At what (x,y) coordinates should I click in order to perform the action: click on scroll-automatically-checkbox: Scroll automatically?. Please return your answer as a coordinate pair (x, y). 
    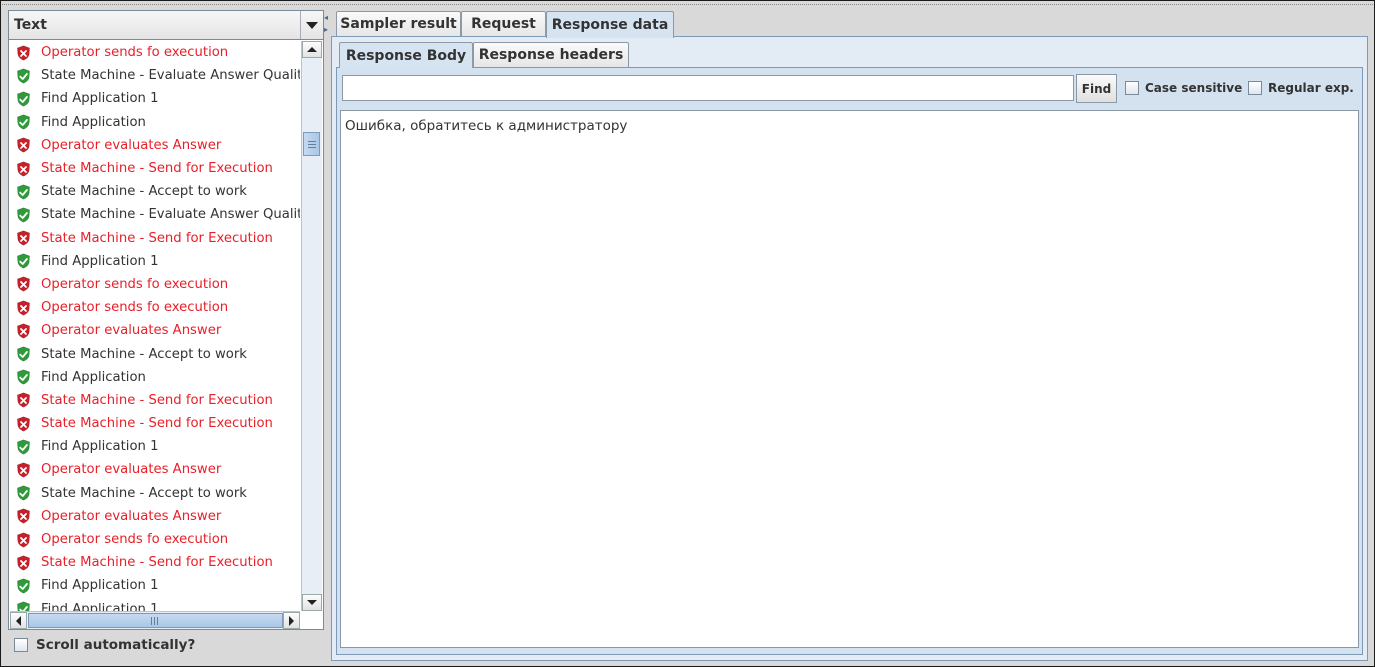
    Looking at the image, I should click on (104, 645).